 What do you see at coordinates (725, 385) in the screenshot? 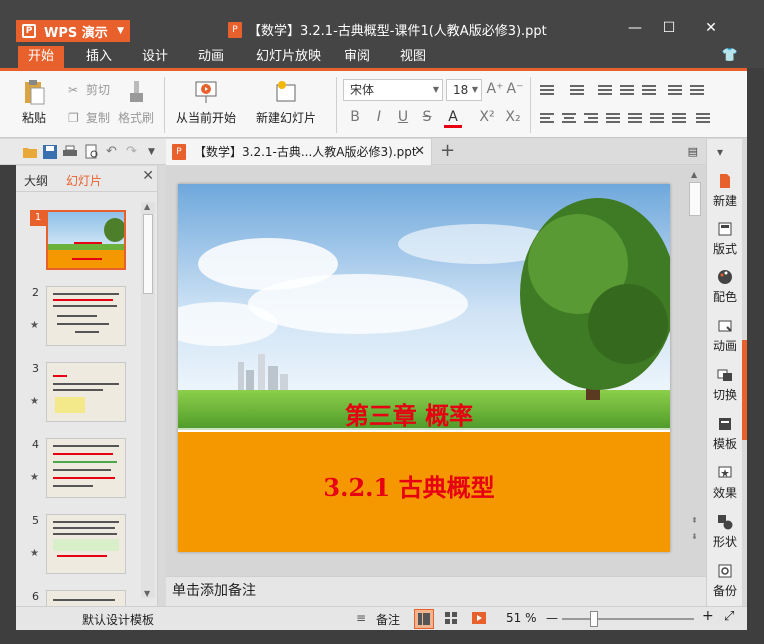
I see `task-transition: 切换` at bounding box center [725, 385].